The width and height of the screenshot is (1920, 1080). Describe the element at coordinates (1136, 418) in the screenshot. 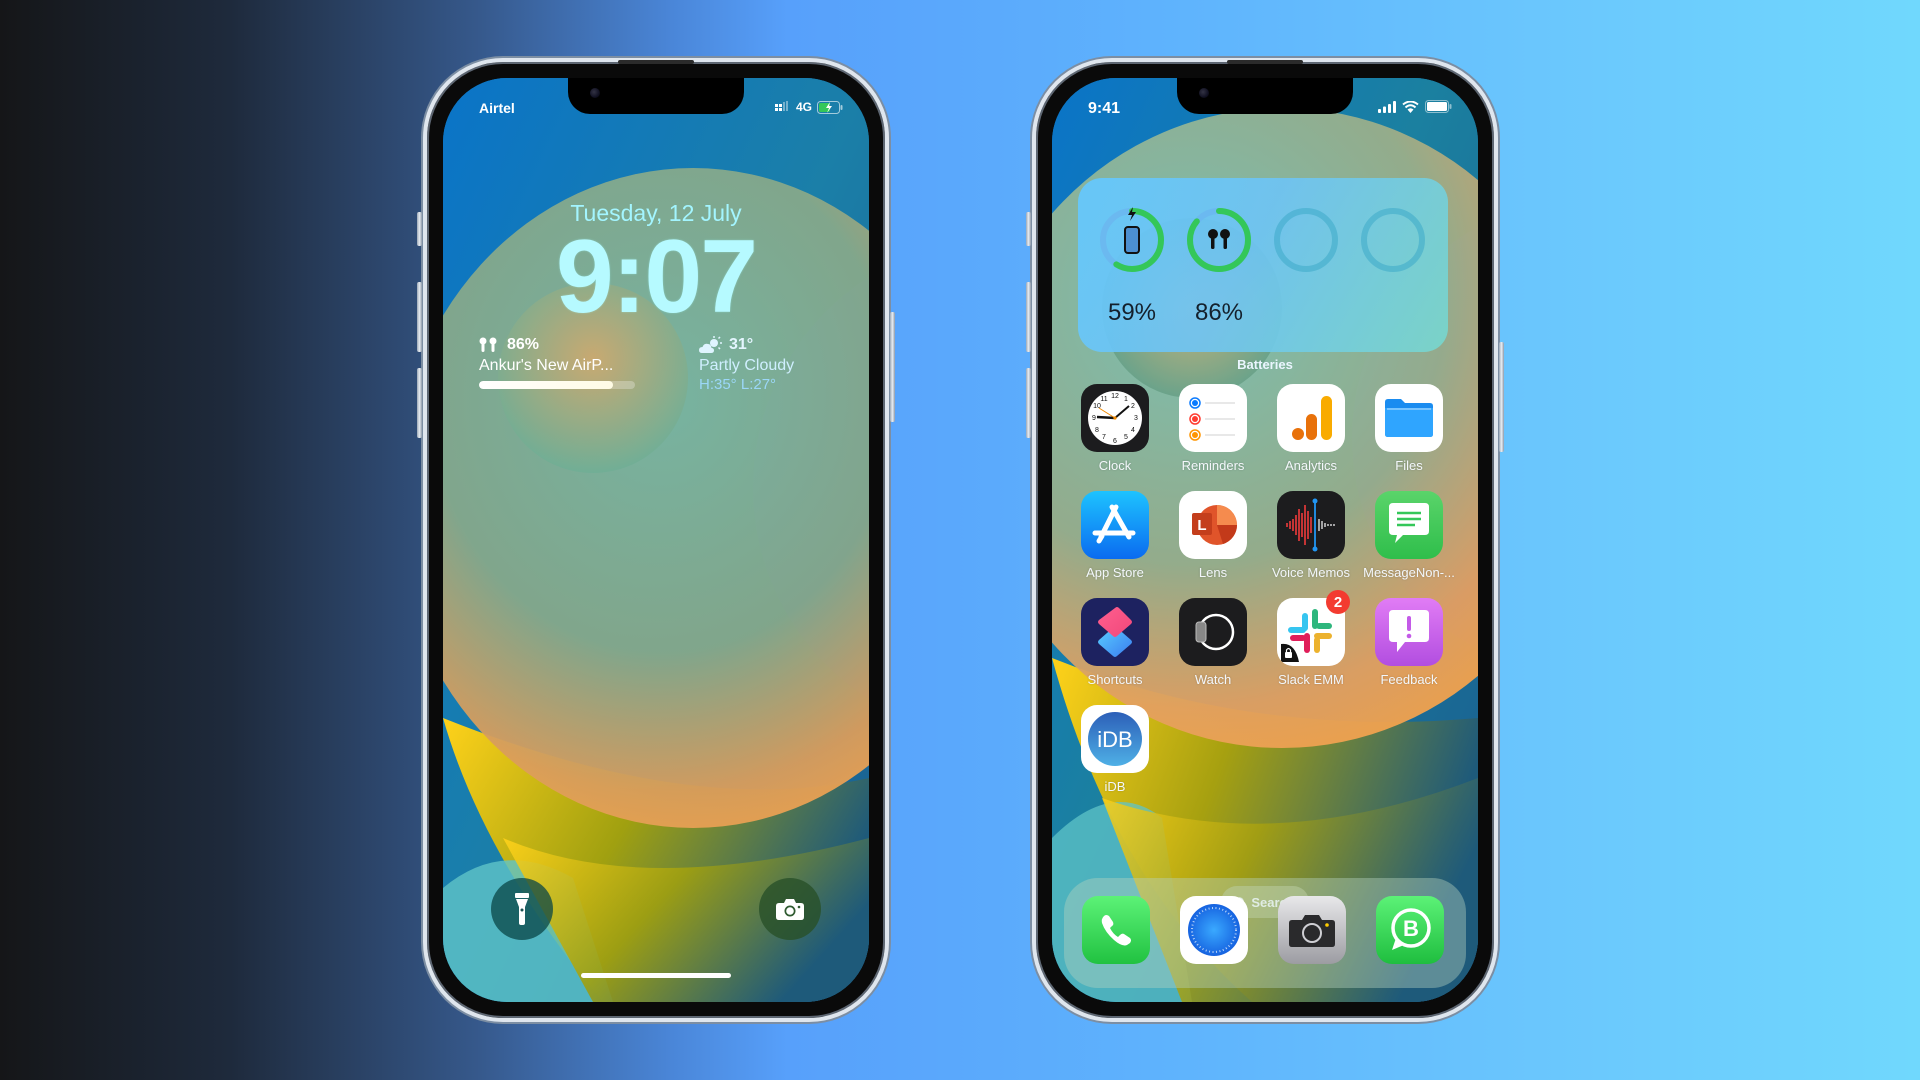

I see `svg-text: 3` at that location.